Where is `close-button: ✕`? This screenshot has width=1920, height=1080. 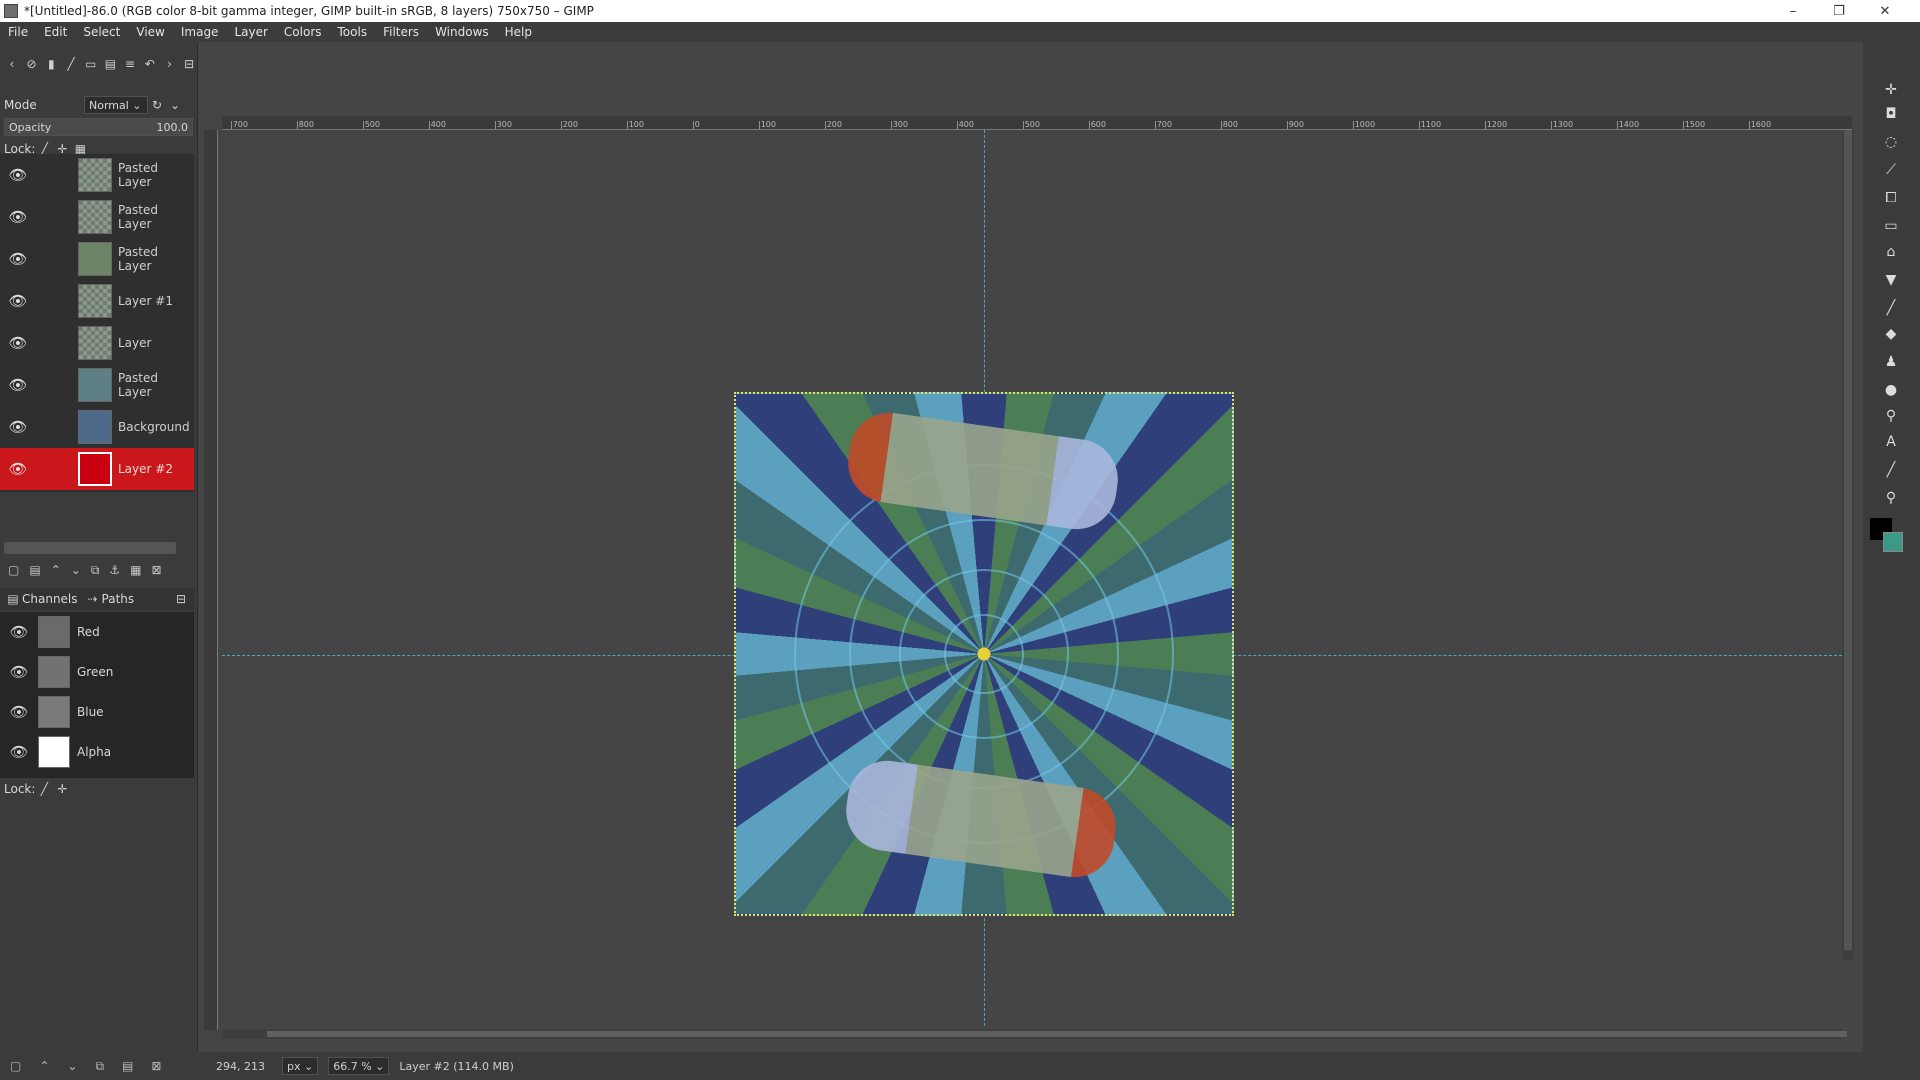 close-button: ✕ is located at coordinates (1885, 11).